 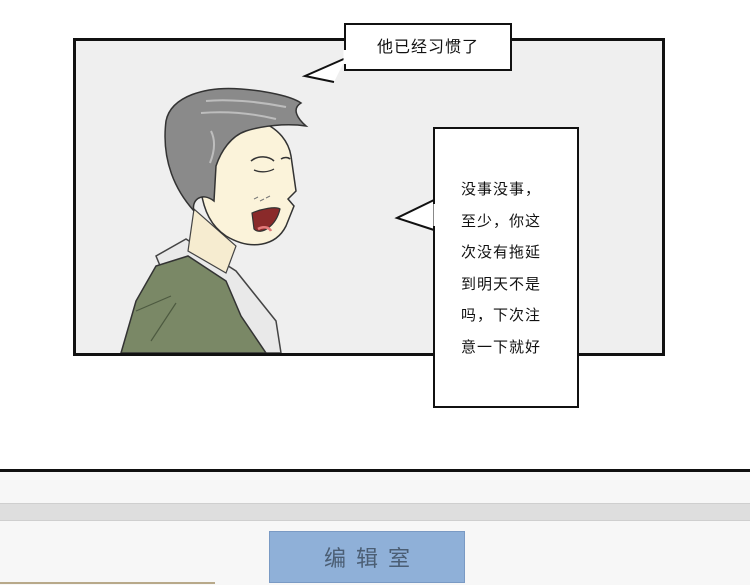 What do you see at coordinates (107, 583) in the screenshot?
I see `footer-underline` at bounding box center [107, 583].